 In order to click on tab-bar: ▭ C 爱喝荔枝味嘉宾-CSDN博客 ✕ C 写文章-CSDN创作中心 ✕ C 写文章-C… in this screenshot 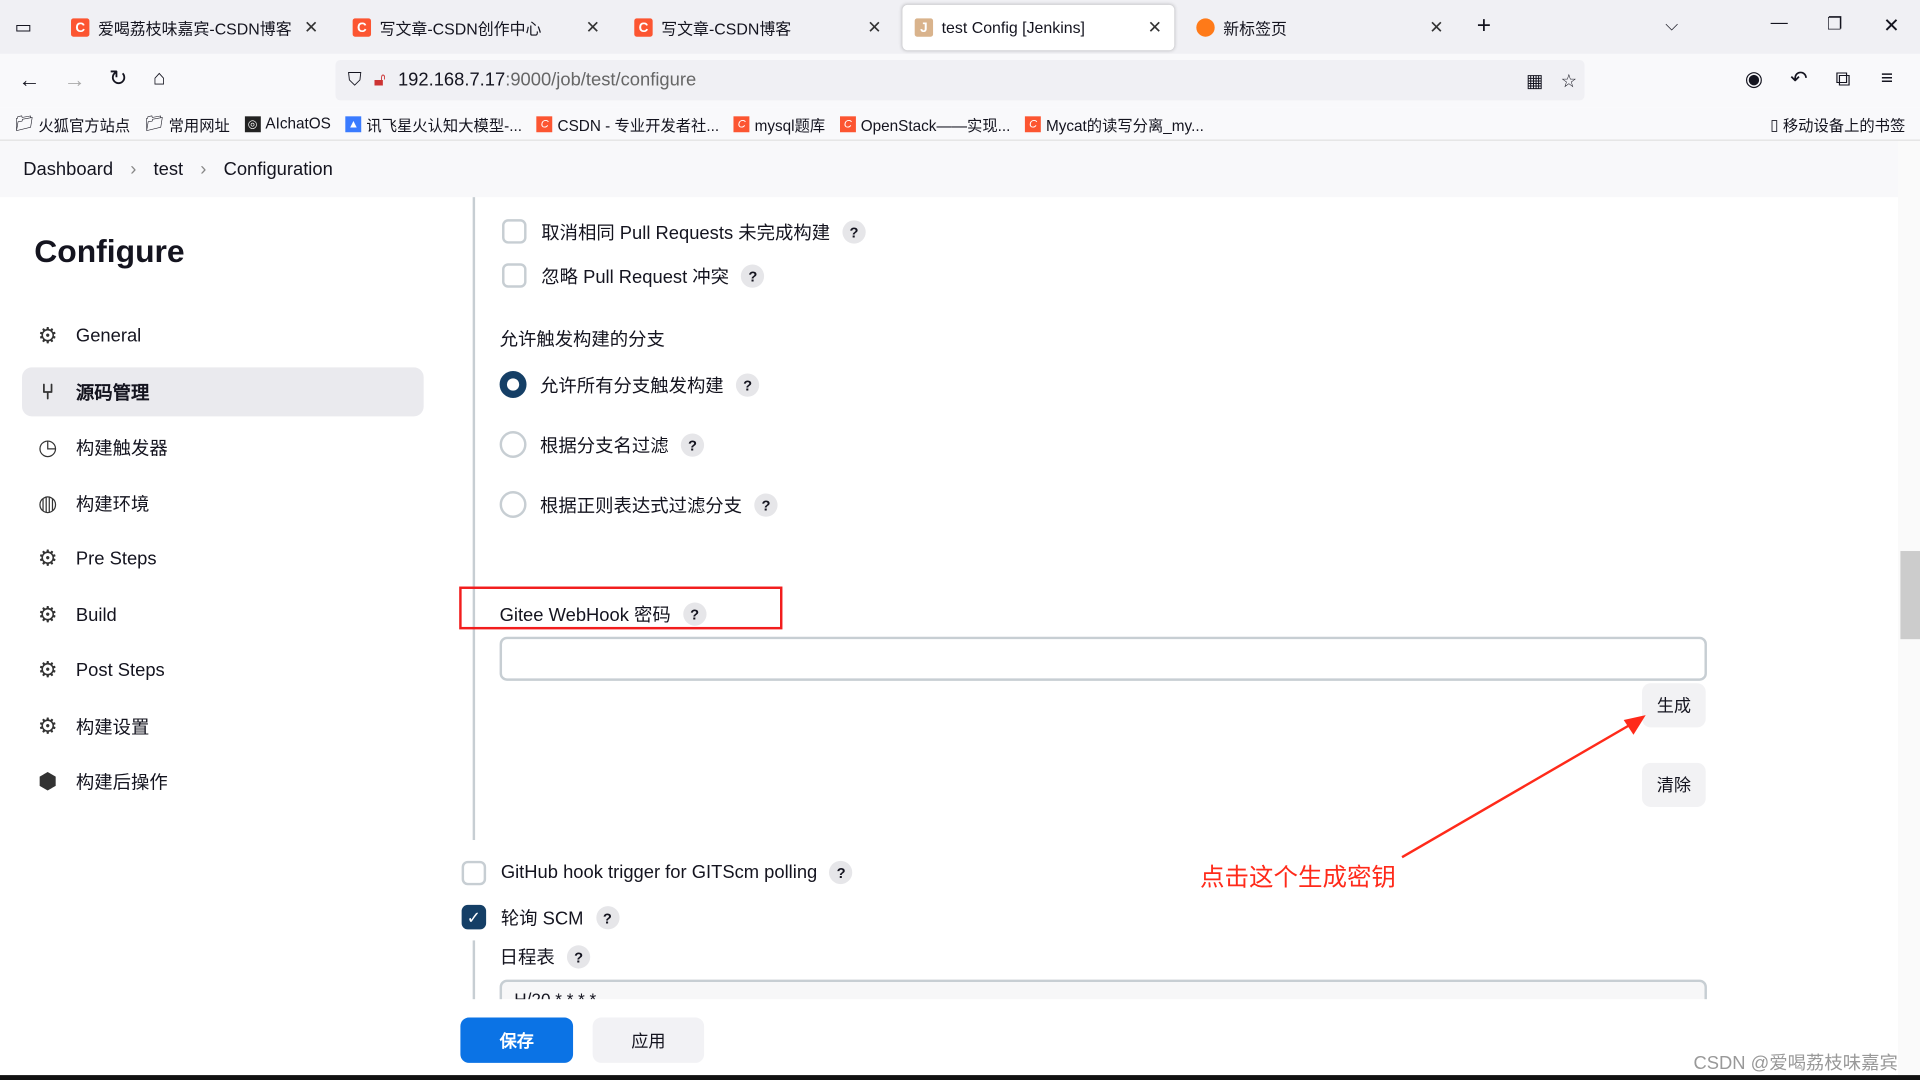, I will do `click(960, 27)`.